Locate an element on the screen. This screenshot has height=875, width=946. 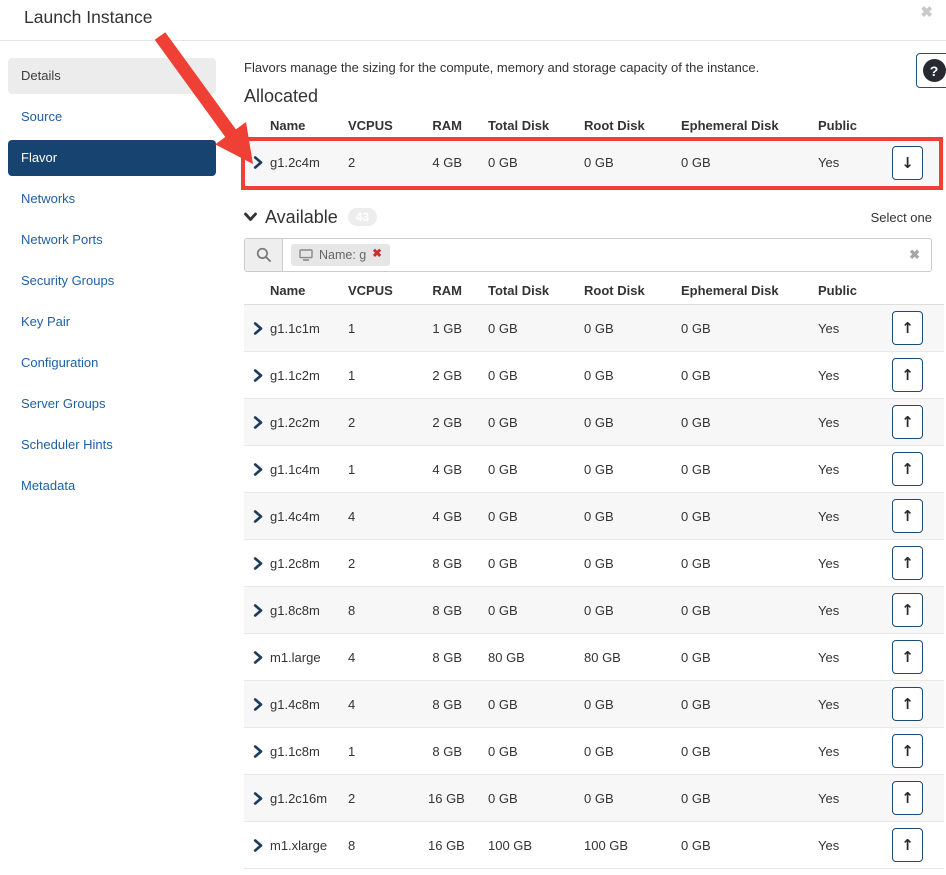
sidebar-item-metadata: Metadata is located at coordinates (112, 486).